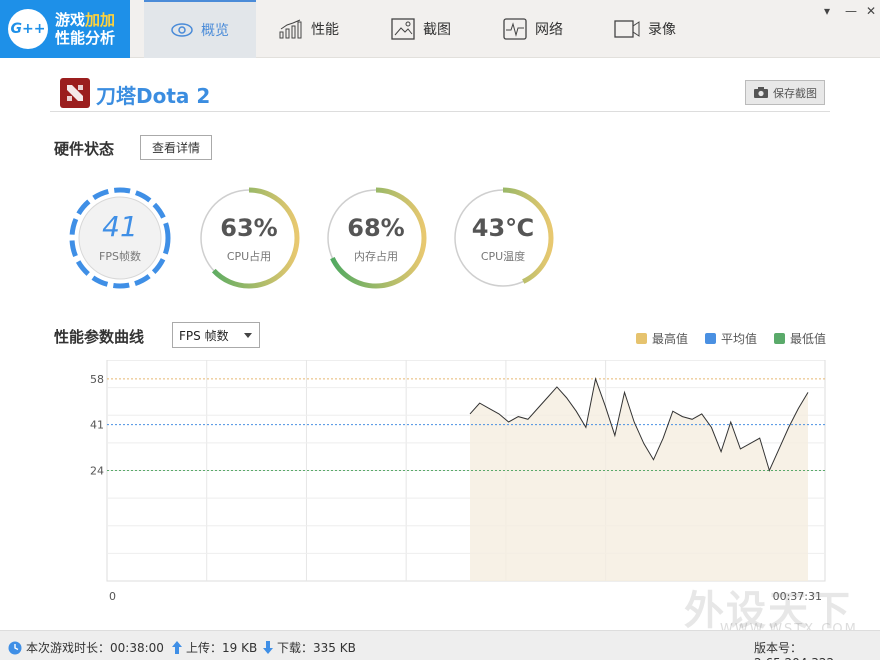 The image size is (880, 660). Describe the element at coordinates (176, 147) in the screenshot. I see `view-details-button: 查看详情` at that location.